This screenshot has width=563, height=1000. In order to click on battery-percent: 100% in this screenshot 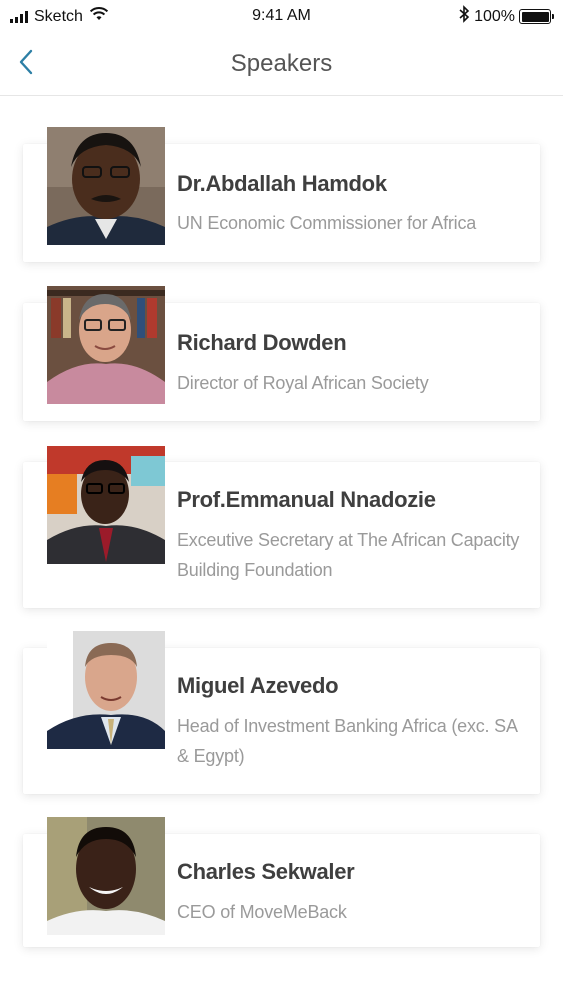, I will do `click(494, 16)`.